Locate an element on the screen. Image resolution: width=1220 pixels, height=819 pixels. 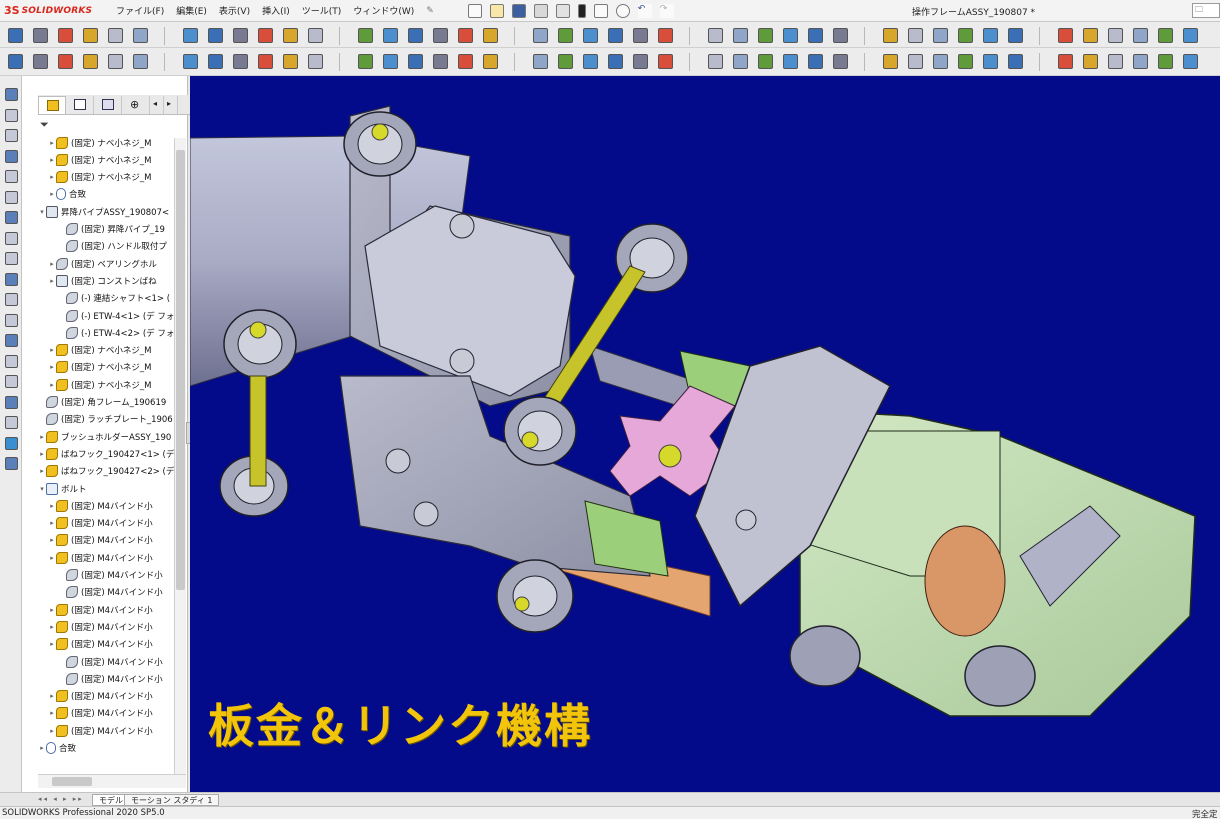
menu-edit: 編集(E) is located at coordinates (191, 10).